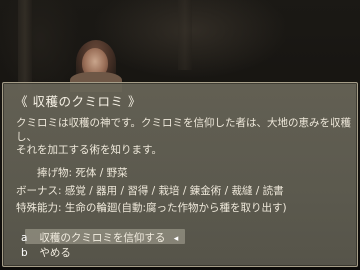 The width and height of the screenshot is (360, 270). I want to click on bonus-row: ボーナス: 感覚 / 器用 / 習得 / 栽培 / 錬金術 / 裁縫 / 読書, so click(150, 190).